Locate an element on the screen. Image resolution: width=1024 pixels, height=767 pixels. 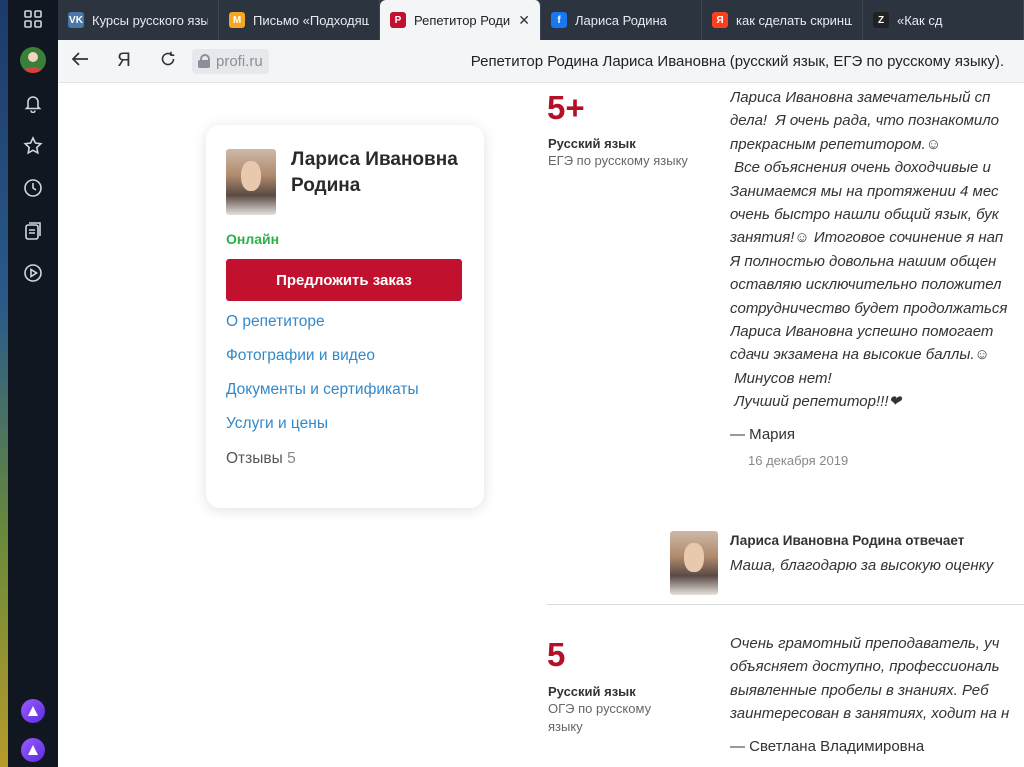
reviews-link: Отзывы 5 is located at coordinates (261, 459).